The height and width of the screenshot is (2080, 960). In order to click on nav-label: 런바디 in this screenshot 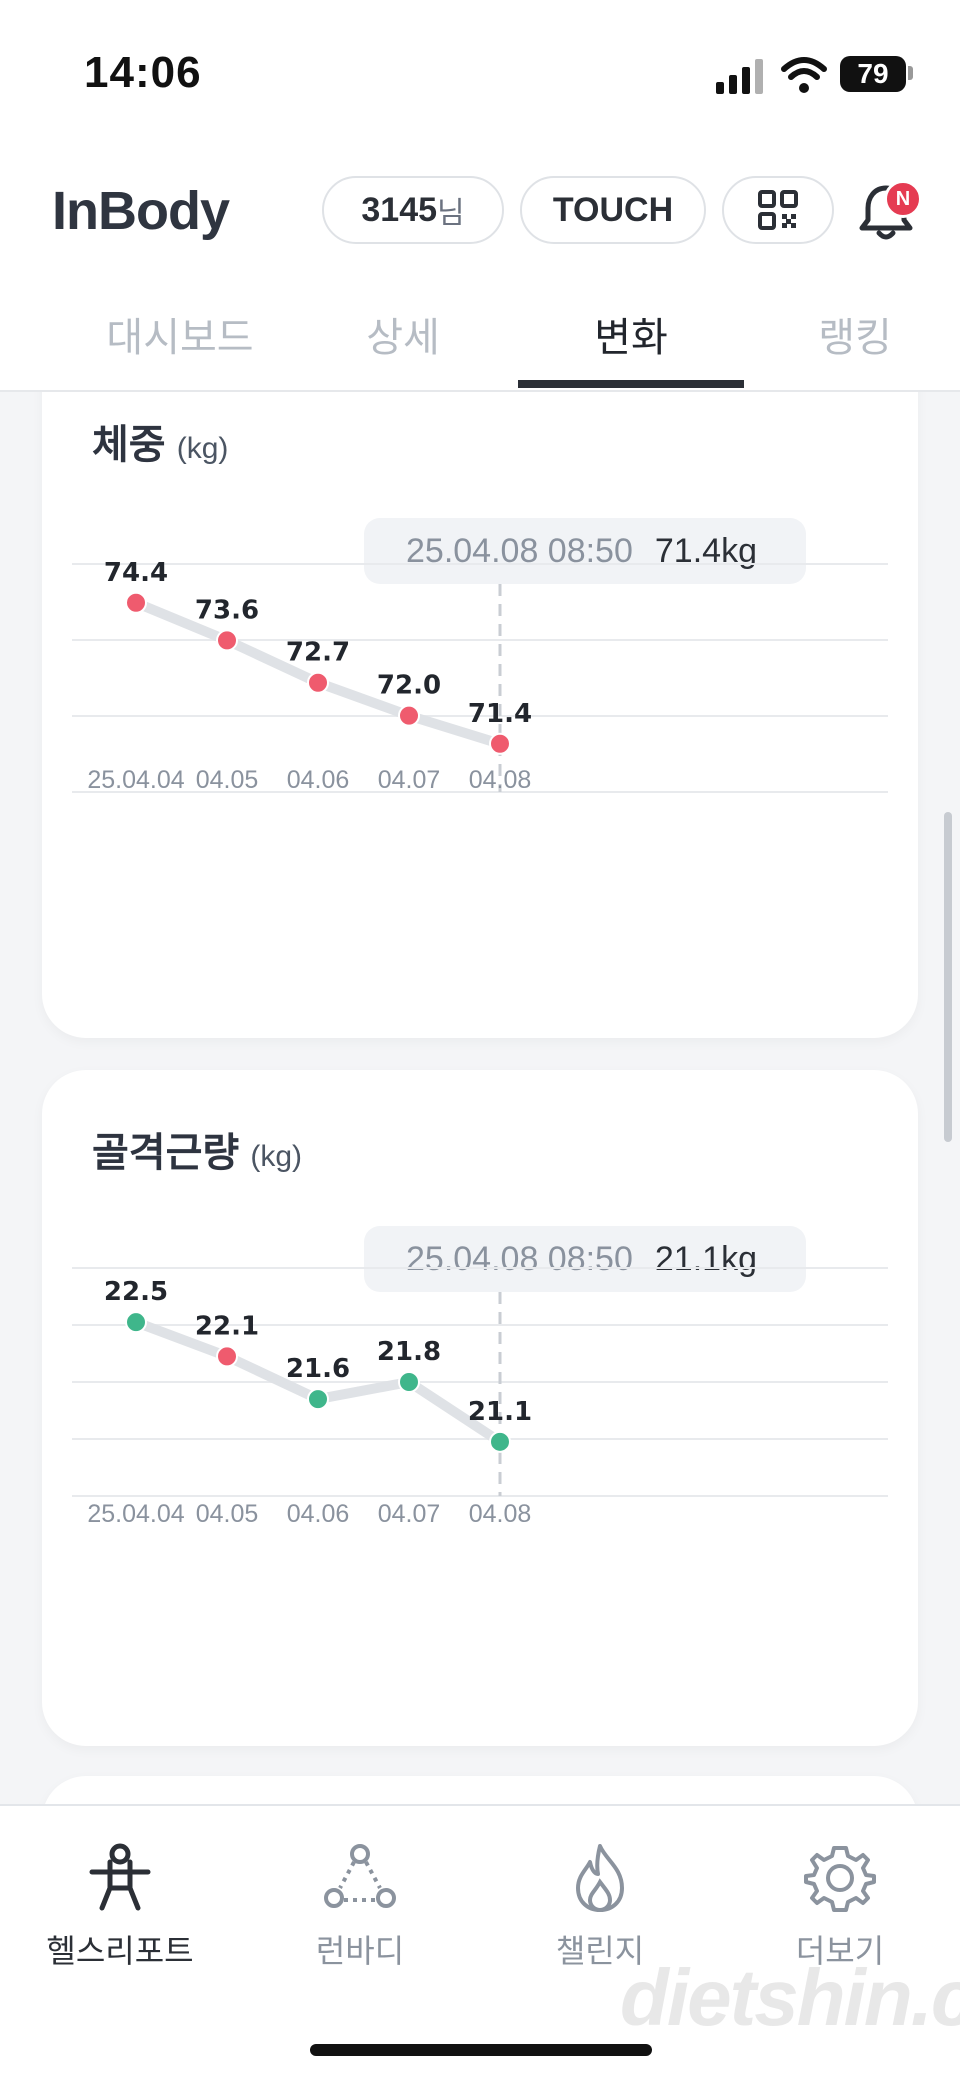, I will do `click(360, 1951)`.